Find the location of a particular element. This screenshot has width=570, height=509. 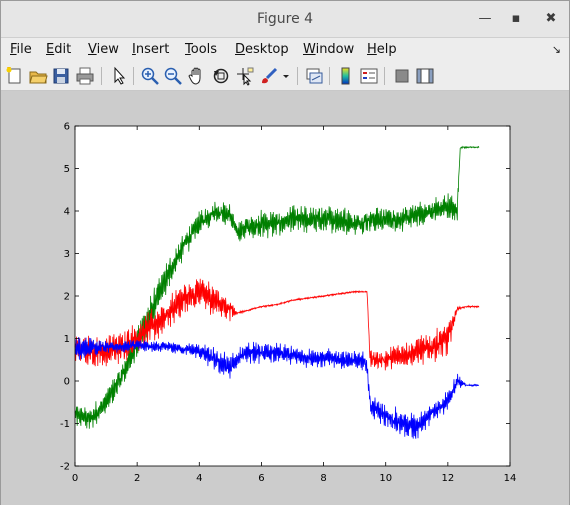

show-plot-tools-icon is located at coordinates (425, 76).